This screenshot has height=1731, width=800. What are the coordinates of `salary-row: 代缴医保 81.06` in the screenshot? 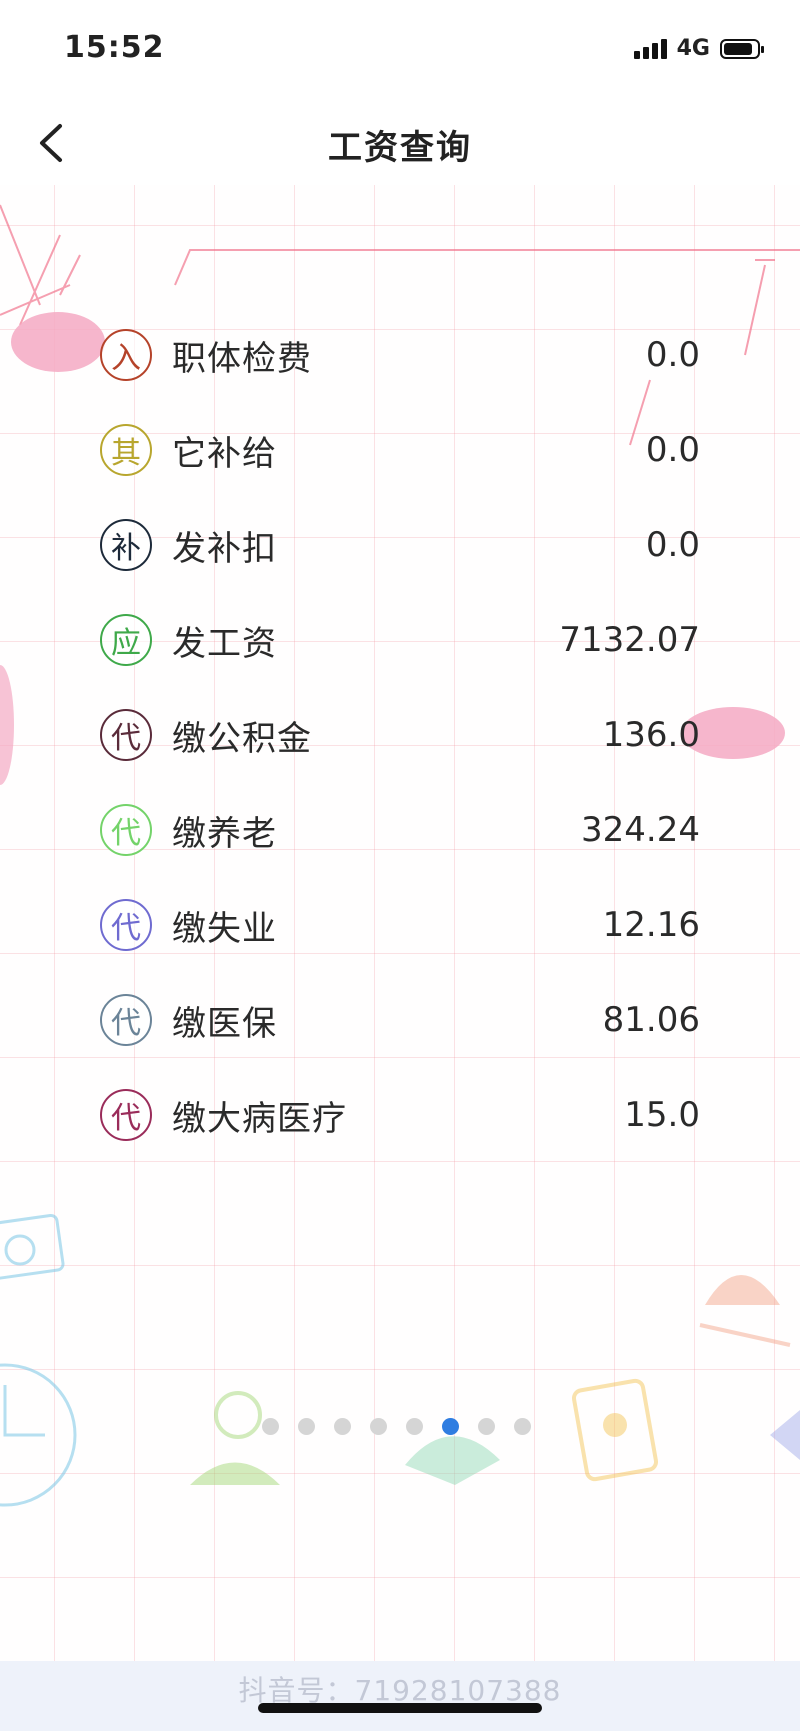 It's located at (400, 1020).